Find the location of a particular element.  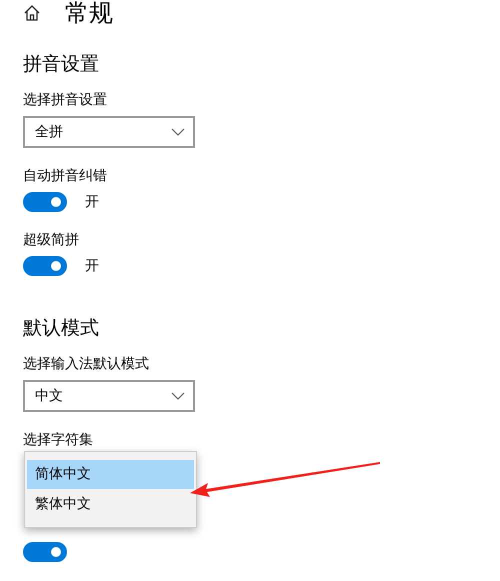

section-heading: 拼音设置 is located at coordinates (61, 64).